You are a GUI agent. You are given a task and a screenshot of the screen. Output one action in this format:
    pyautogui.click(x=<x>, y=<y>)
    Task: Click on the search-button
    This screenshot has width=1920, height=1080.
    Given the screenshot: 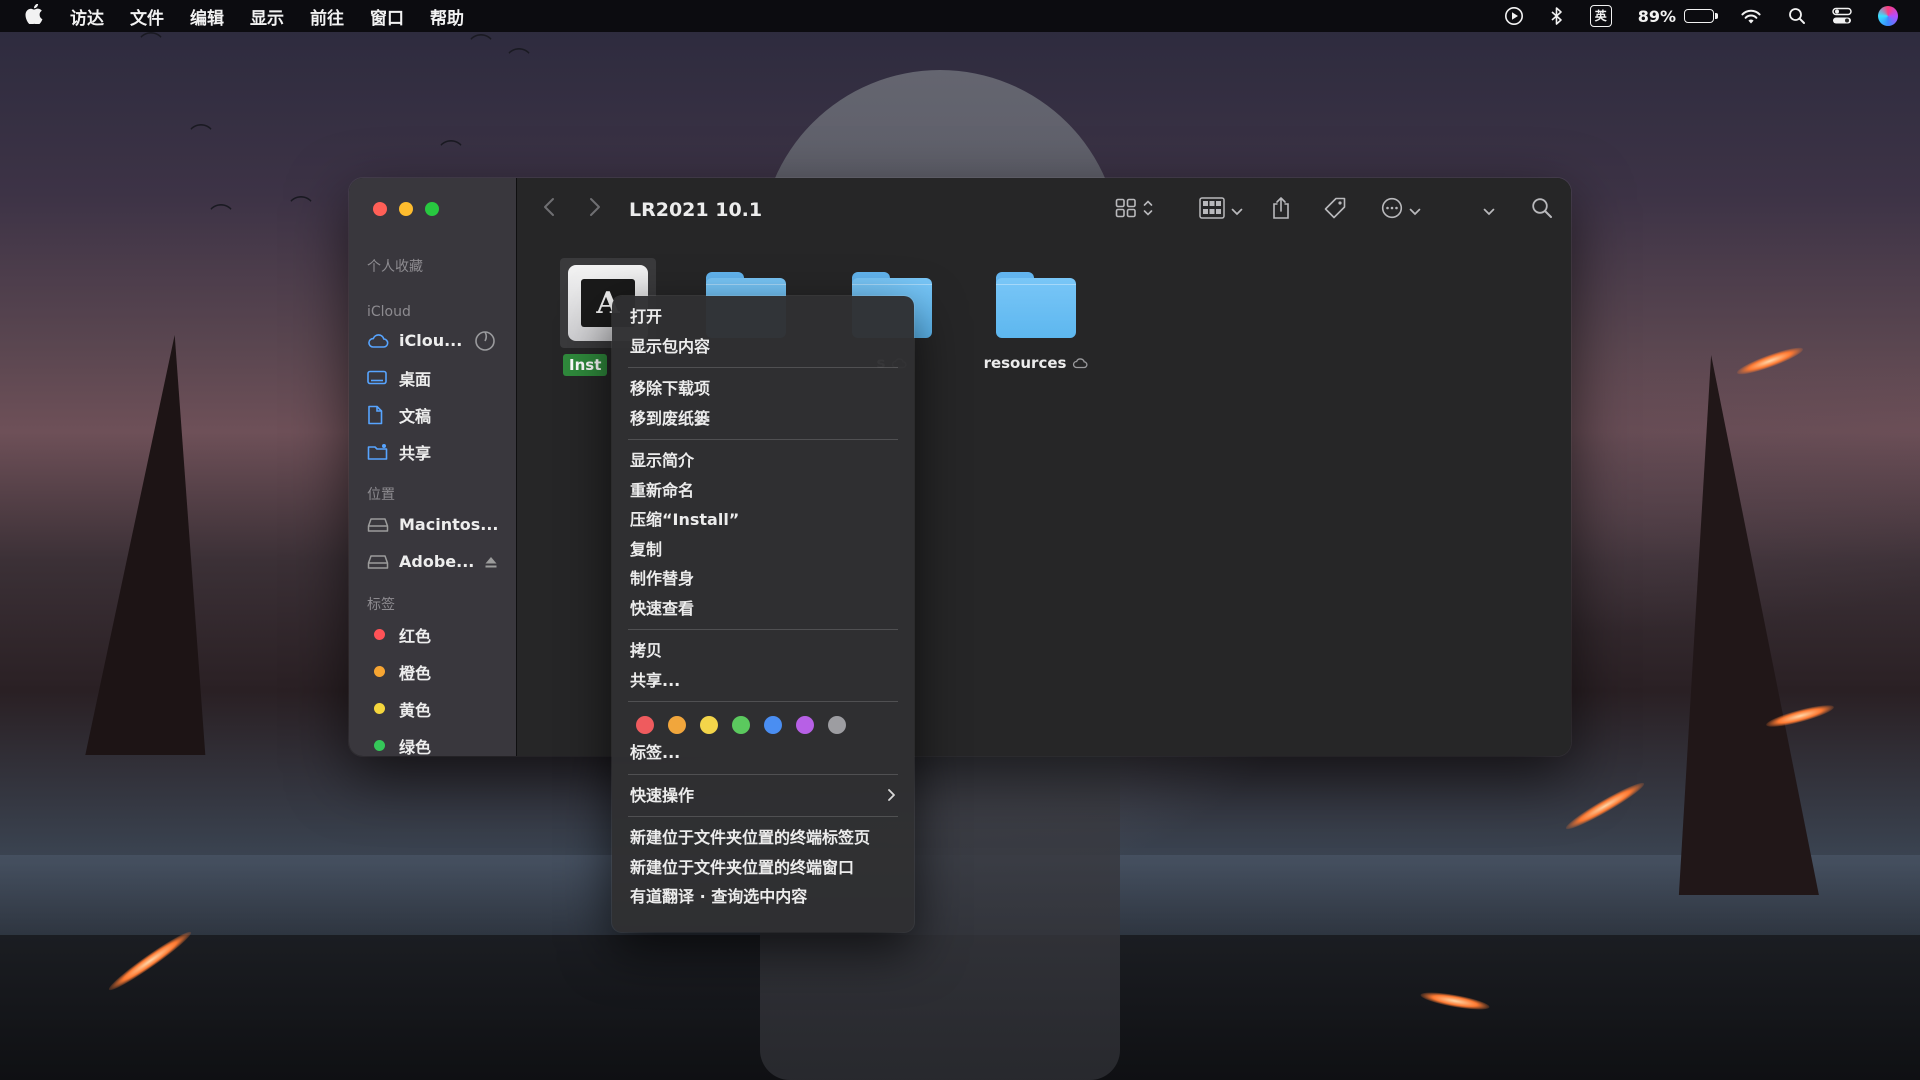 What is the action you would take?
    pyautogui.click(x=1542, y=210)
    